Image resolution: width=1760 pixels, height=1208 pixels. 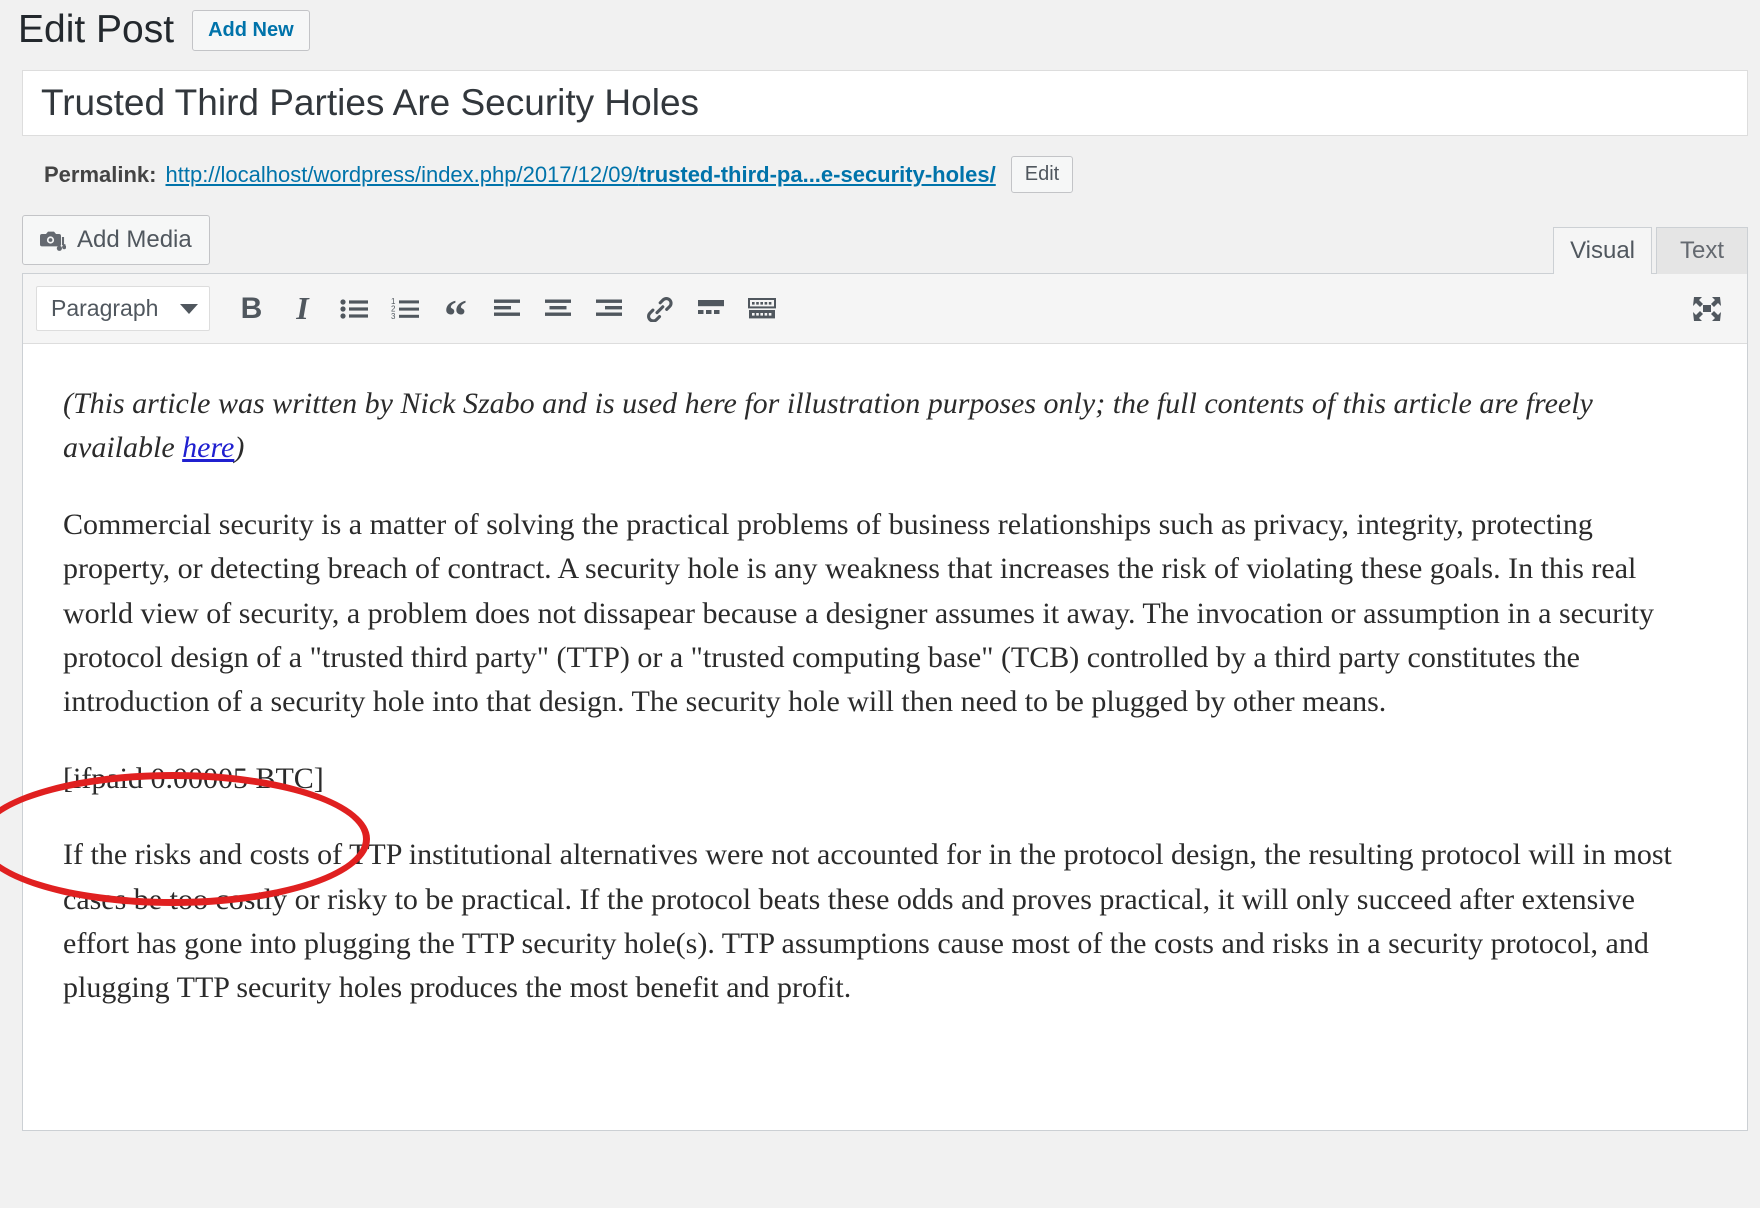 I want to click on add-media-label: Add Media, so click(x=134, y=239).